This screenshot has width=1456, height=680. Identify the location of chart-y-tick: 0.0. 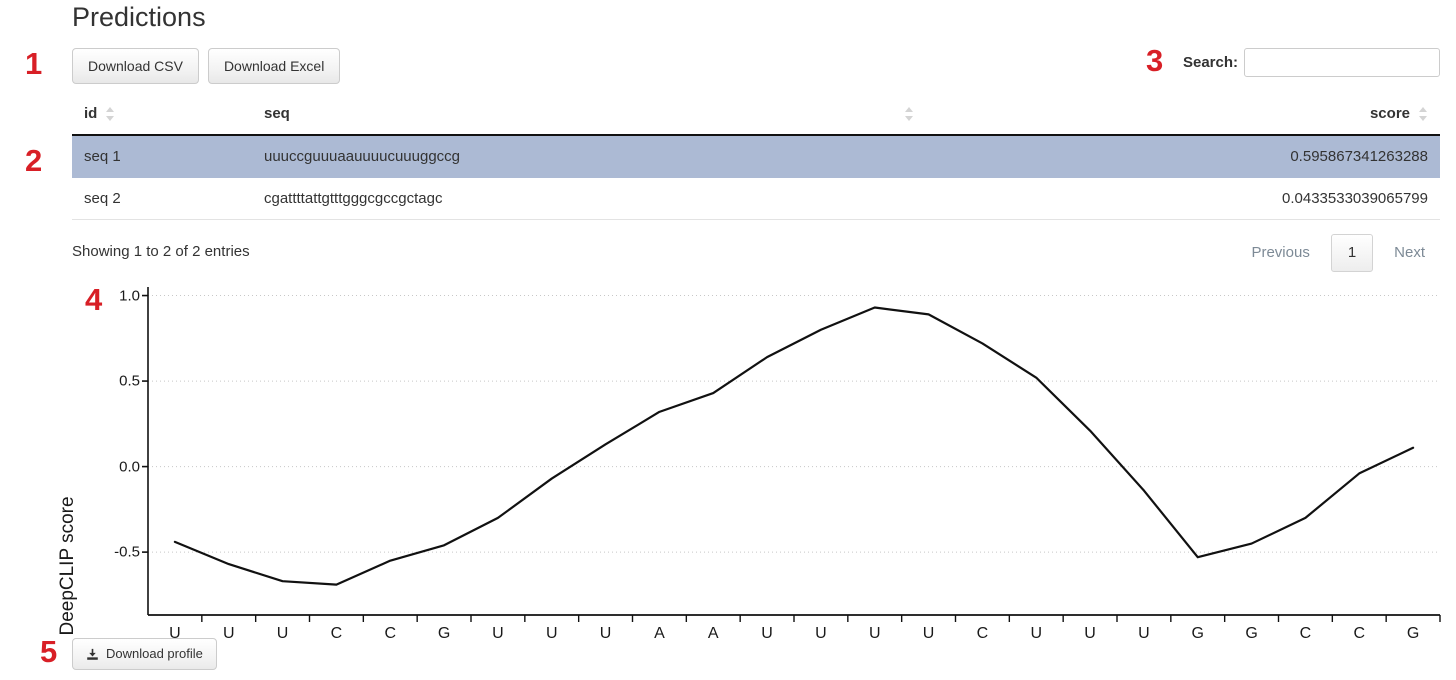
(129, 467).